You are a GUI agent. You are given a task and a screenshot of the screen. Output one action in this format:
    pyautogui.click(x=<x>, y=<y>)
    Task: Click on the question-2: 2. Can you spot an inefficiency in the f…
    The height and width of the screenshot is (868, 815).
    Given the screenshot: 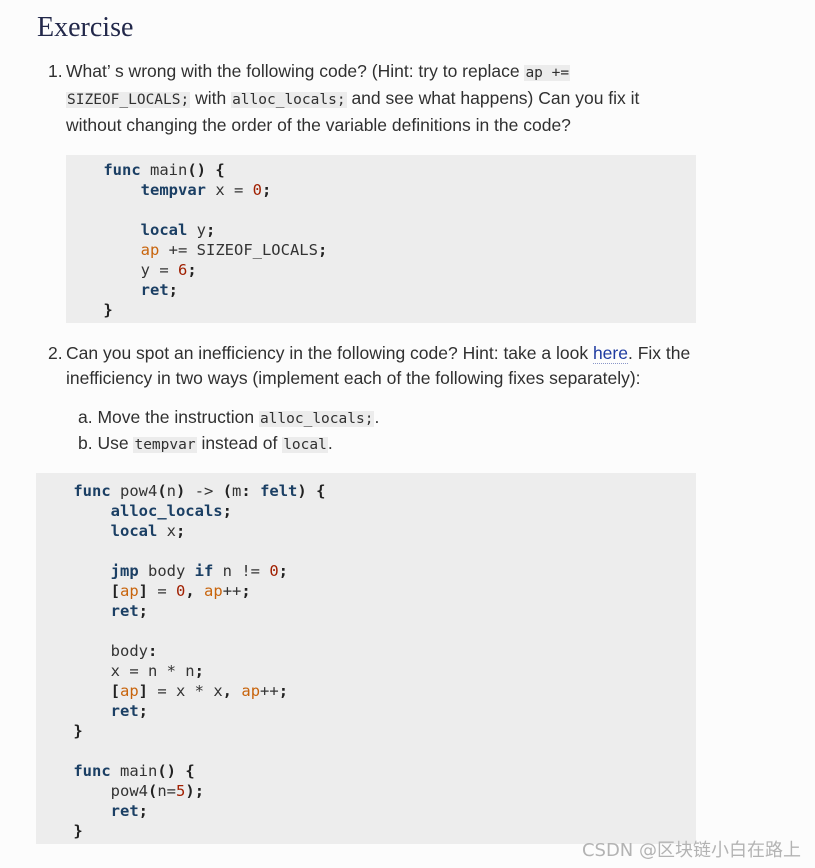 What is the action you would take?
    pyautogui.click(x=373, y=366)
    